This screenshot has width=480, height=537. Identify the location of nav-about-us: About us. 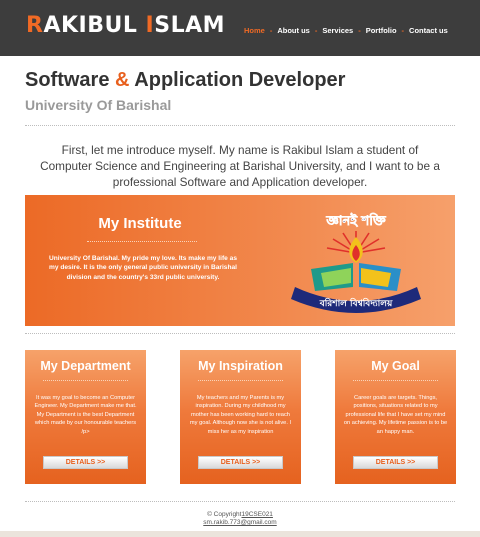
(293, 30).